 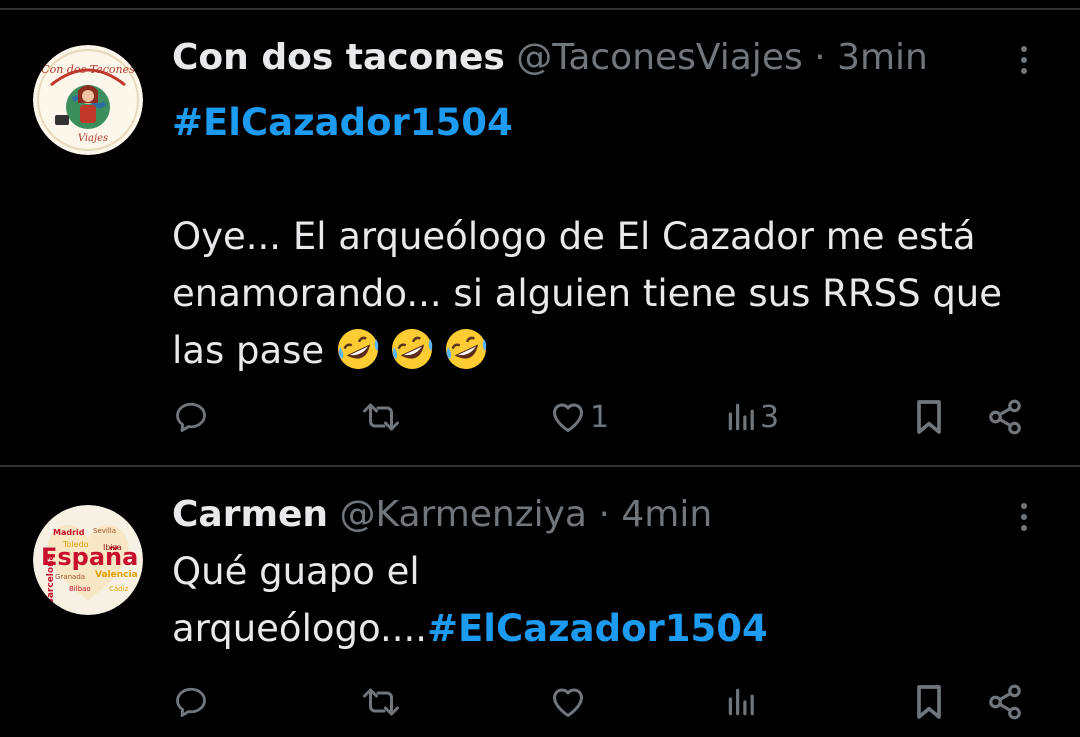 What do you see at coordinates (75, 544) in the screenshot?
I see `svg-text: Toledo` at bounding box center [75, 544].